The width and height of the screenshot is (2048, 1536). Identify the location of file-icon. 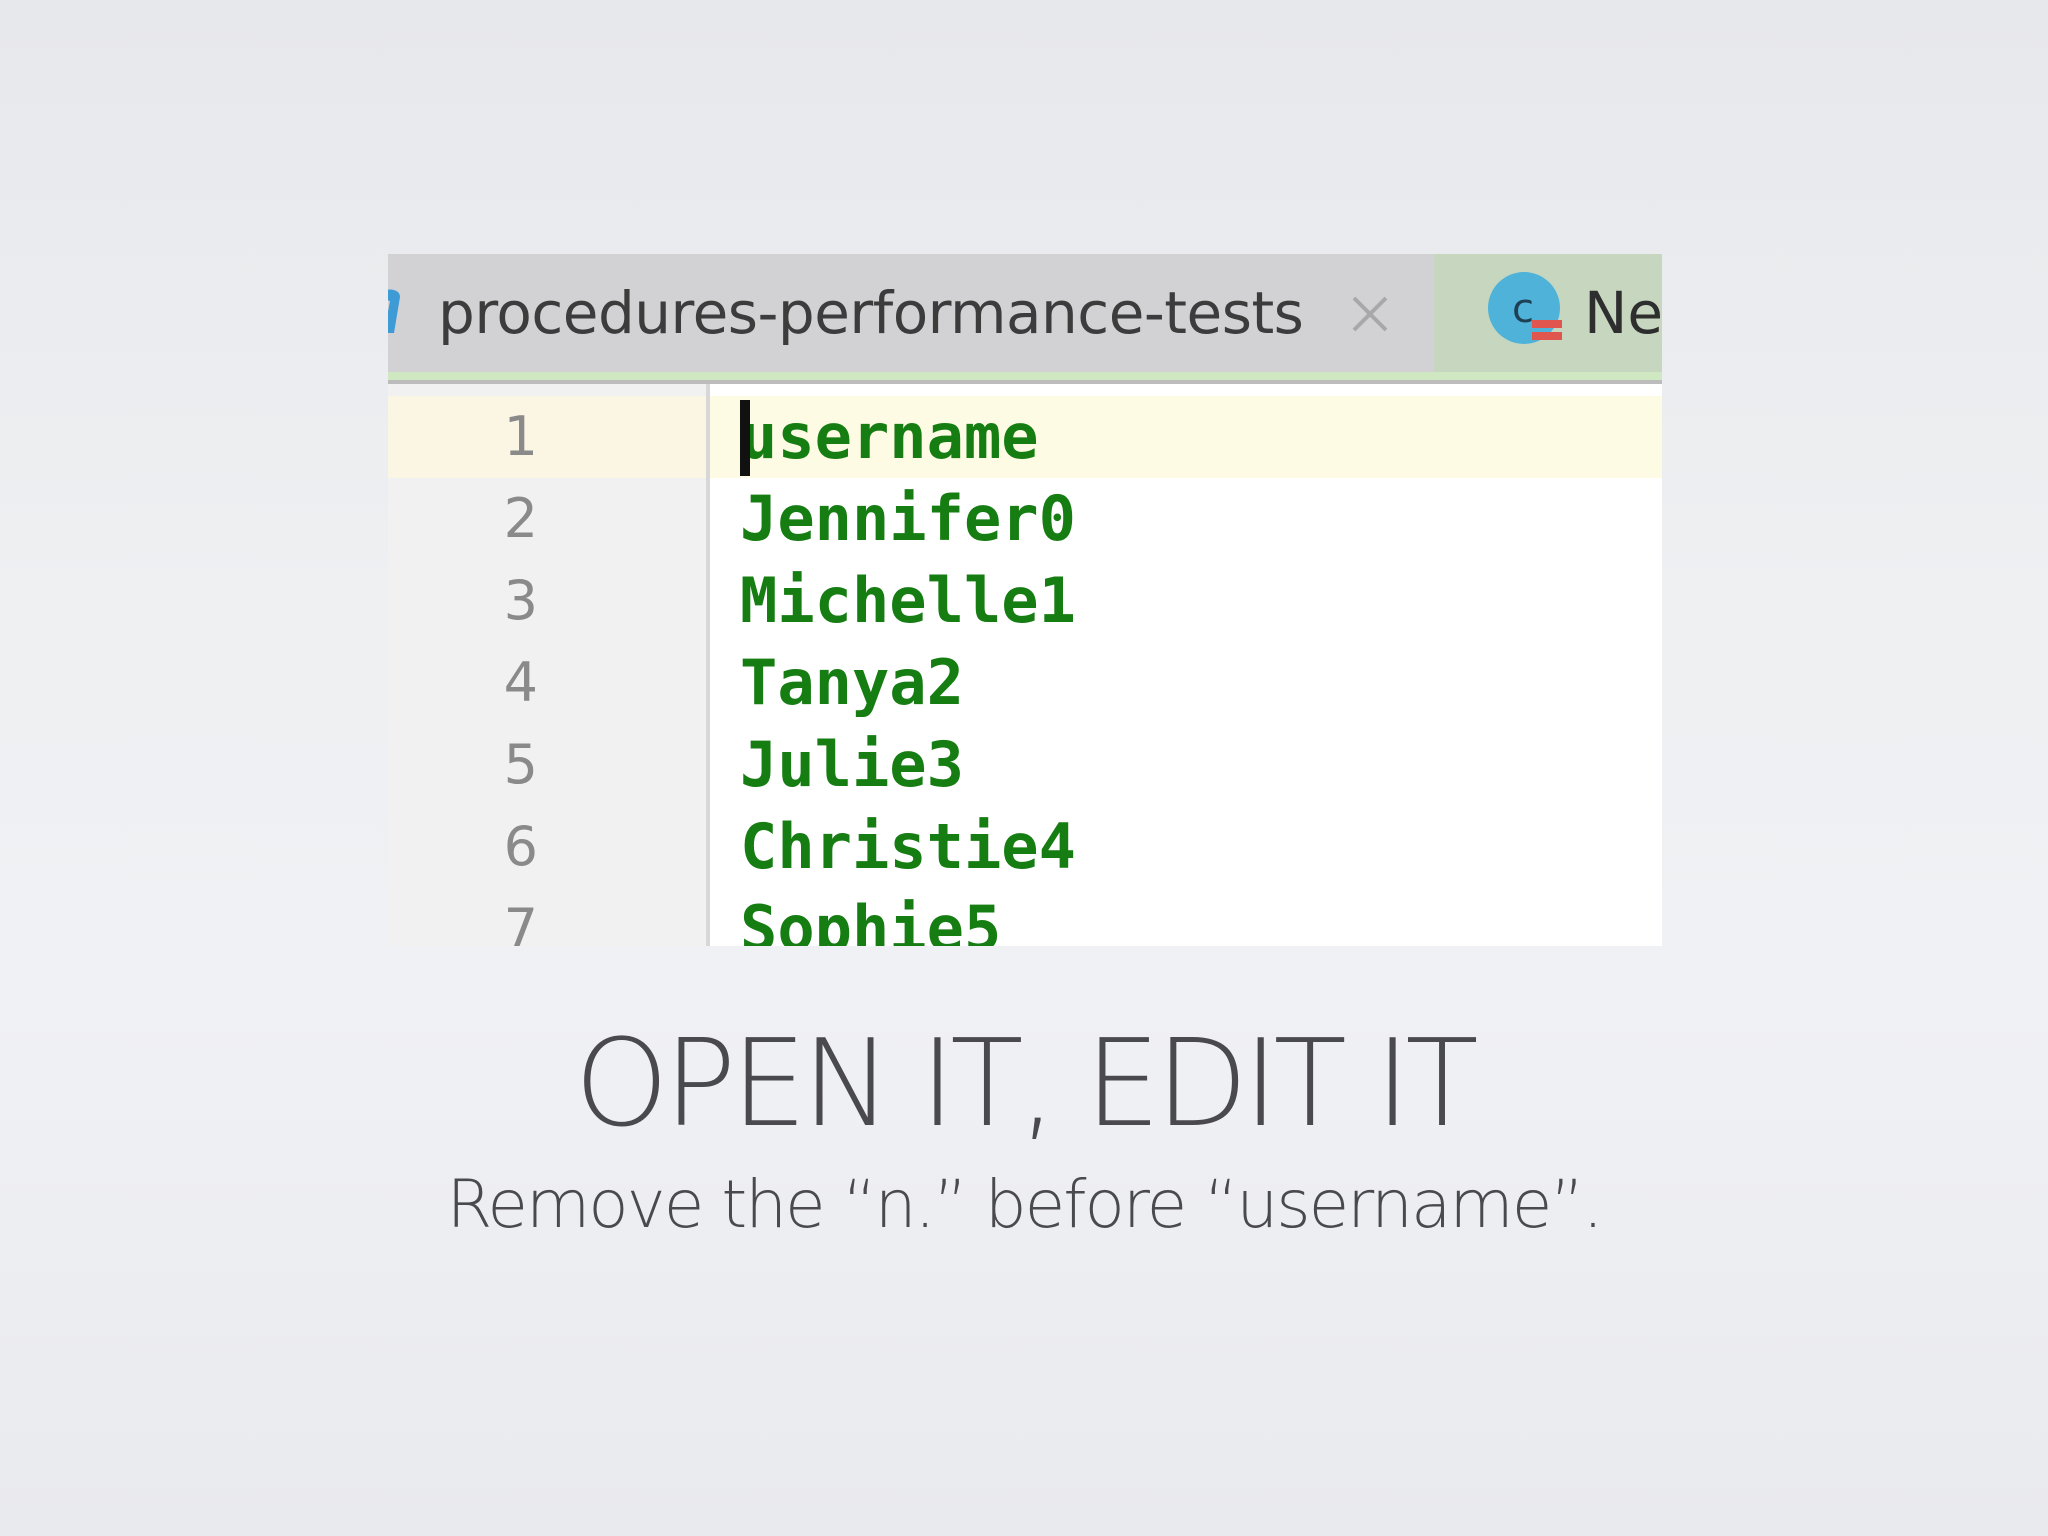
(396, 312).